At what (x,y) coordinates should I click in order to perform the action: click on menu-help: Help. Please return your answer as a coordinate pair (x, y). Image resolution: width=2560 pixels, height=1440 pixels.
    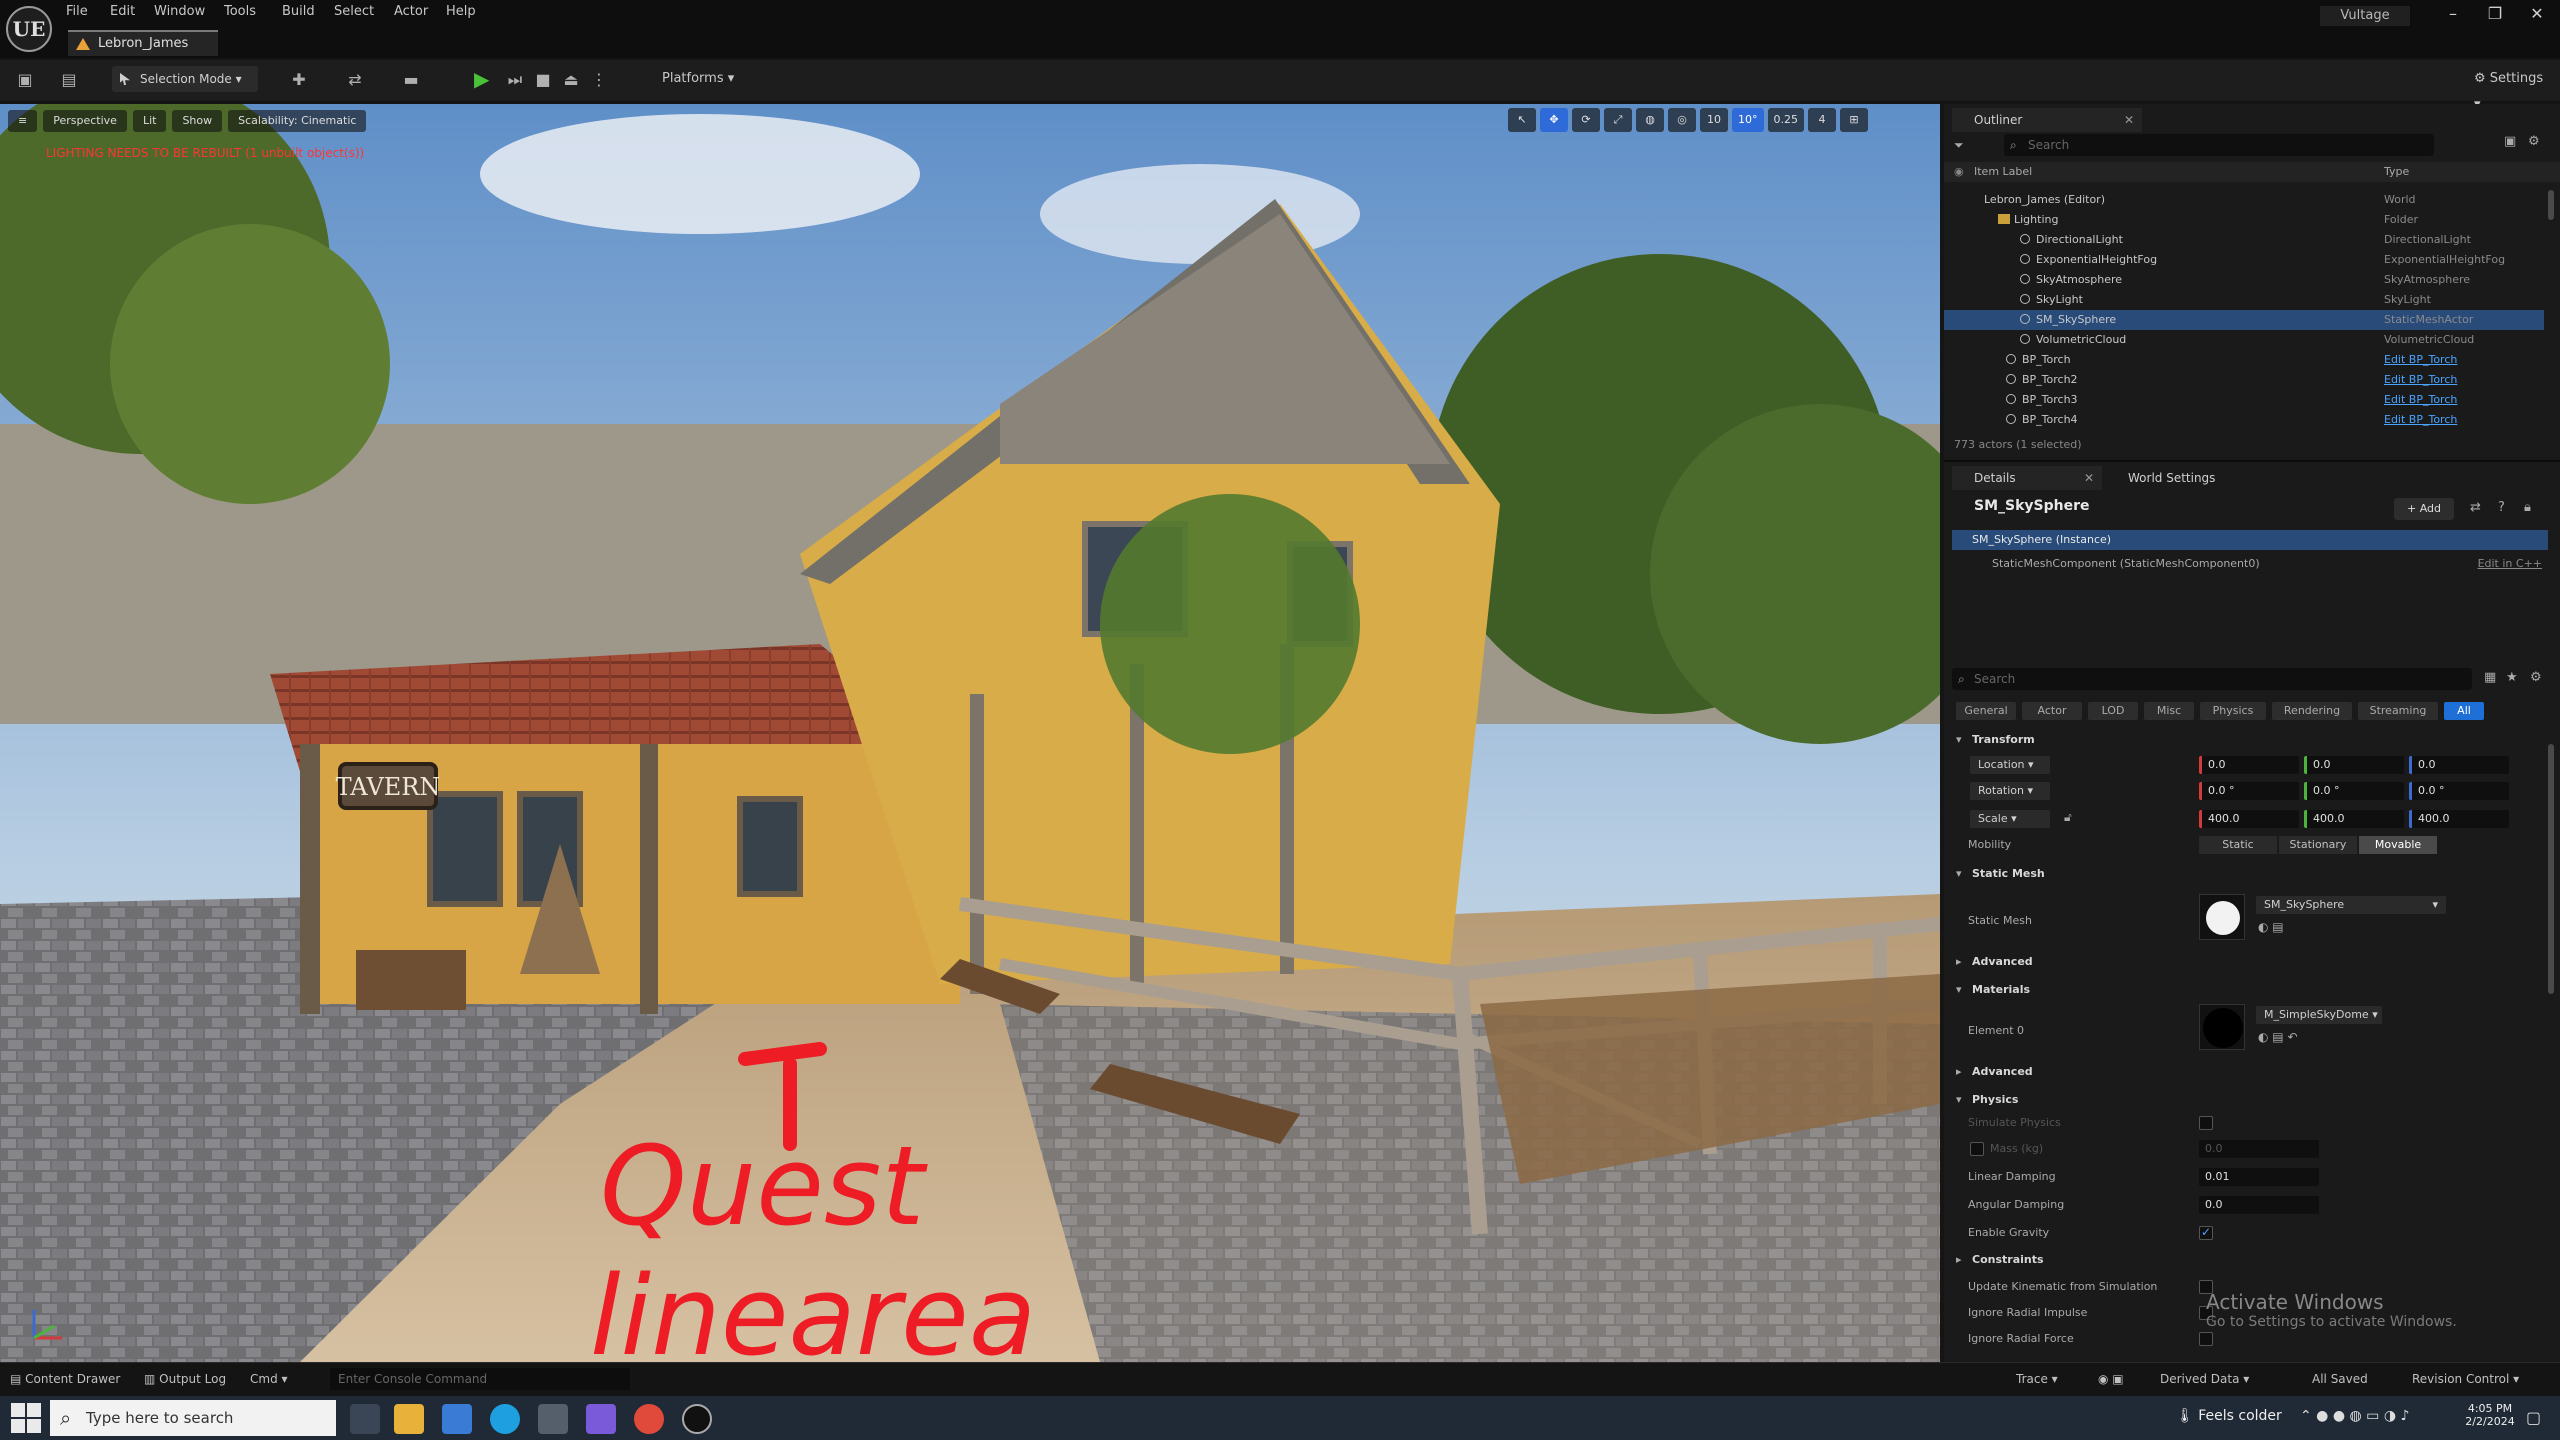
    Looking at the image, I should click on (461, 12).